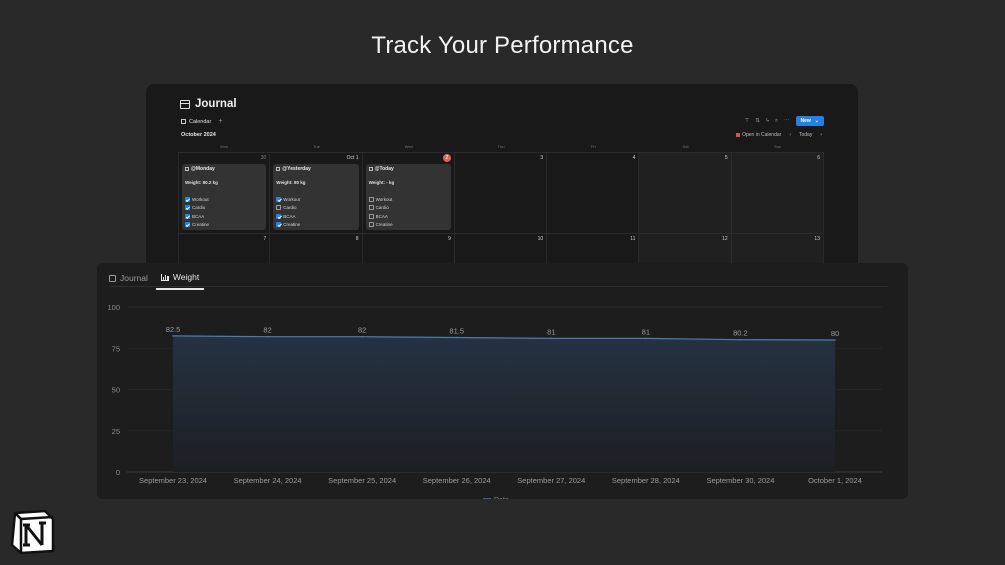 The image size is (1005, 565). I want to click on day-number: 10, so click(540, 239).